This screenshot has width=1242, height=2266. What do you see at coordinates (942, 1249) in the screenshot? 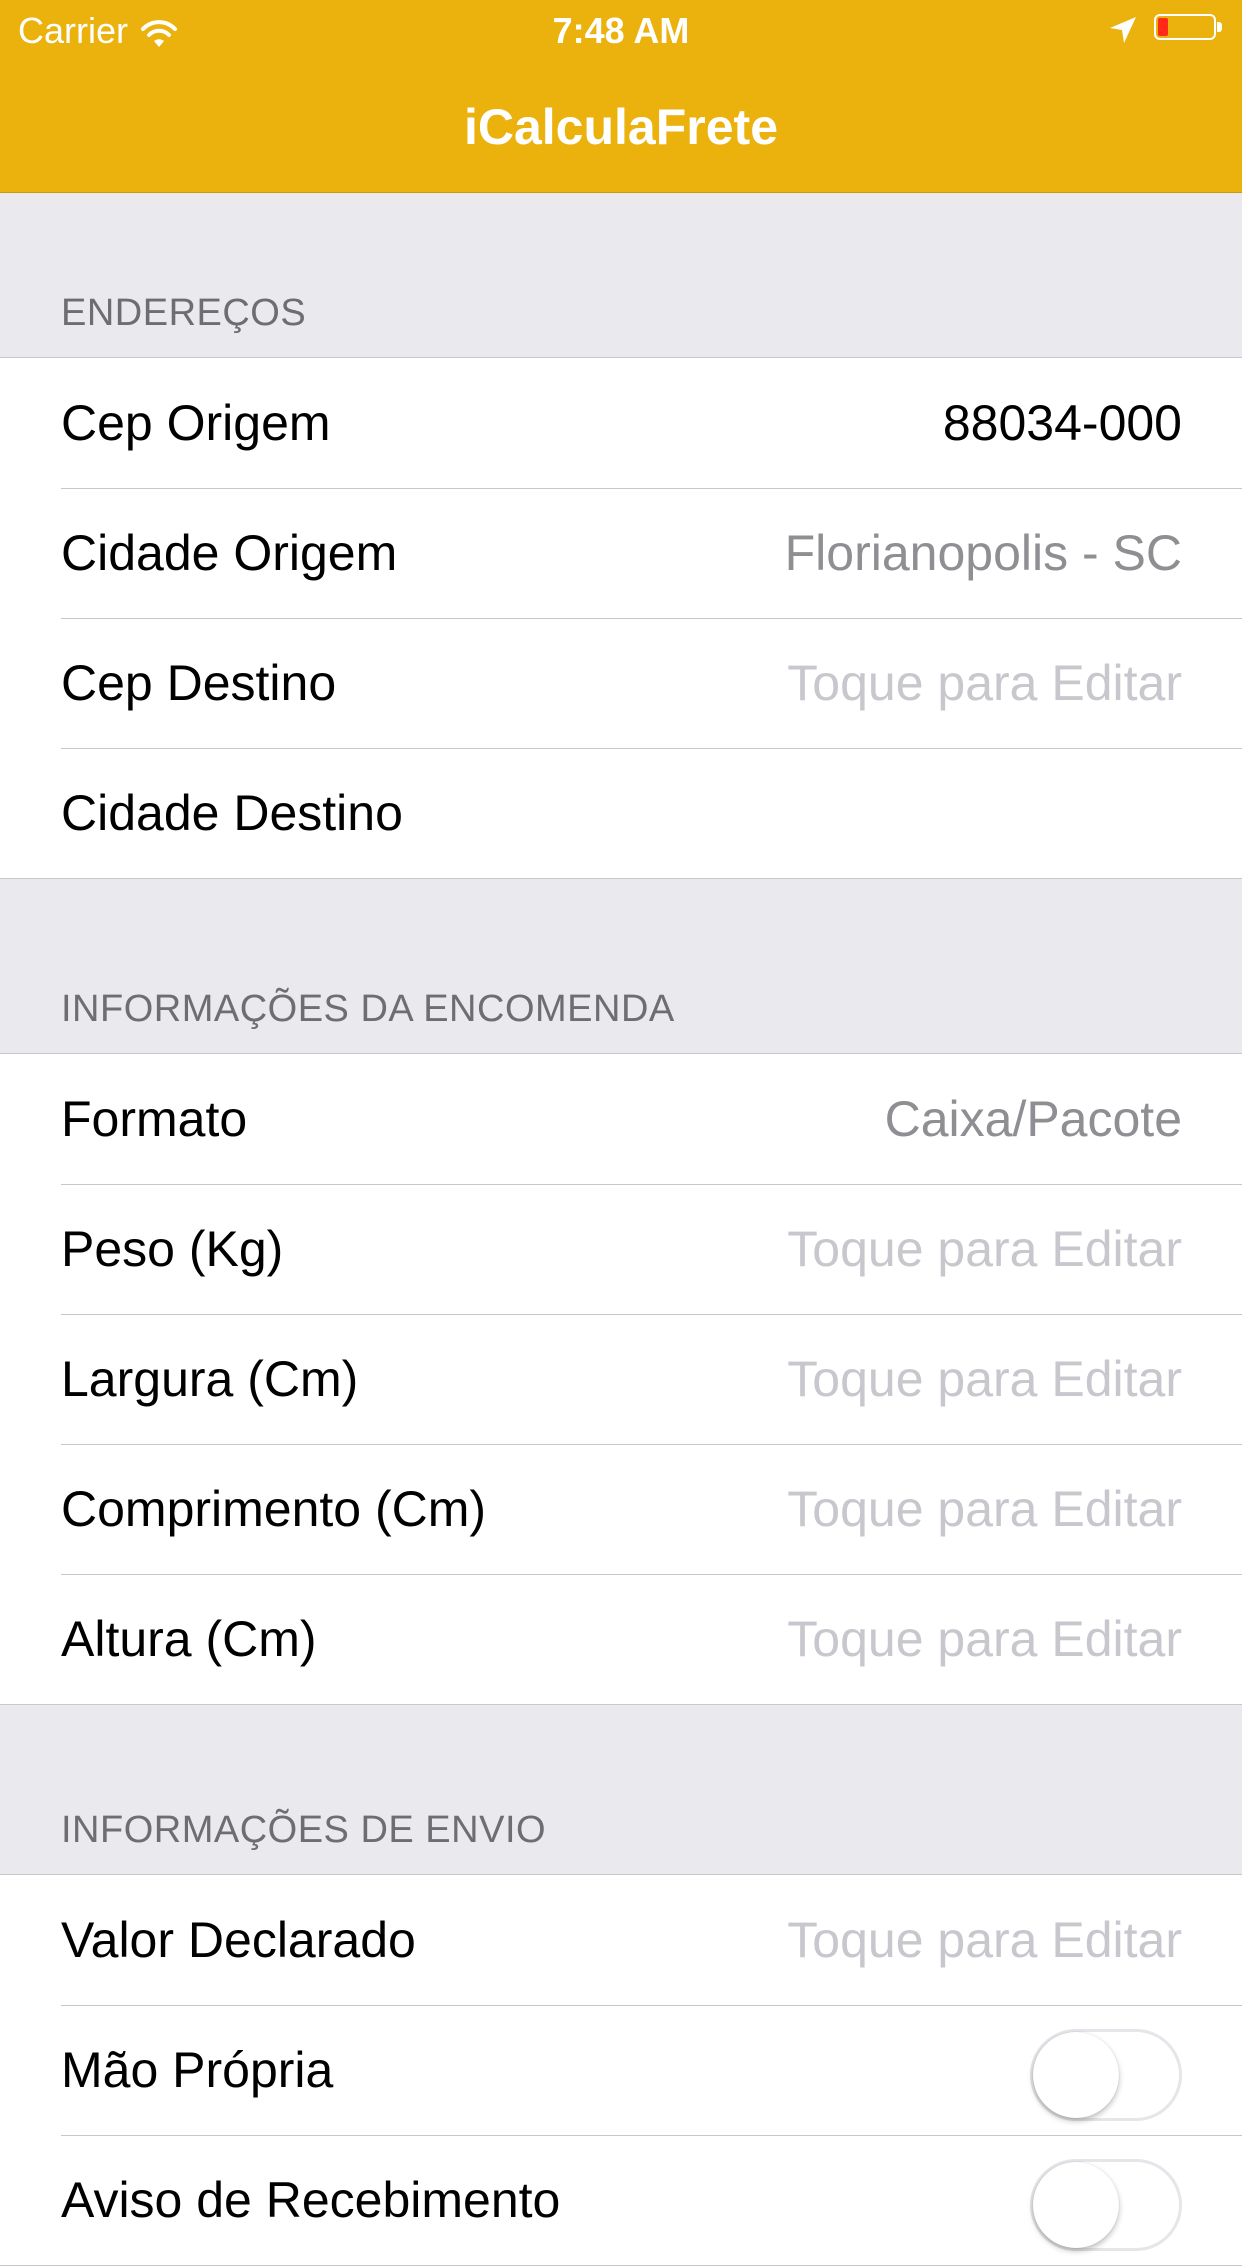
I see `peso-input` at bounding box center [942, 1249].